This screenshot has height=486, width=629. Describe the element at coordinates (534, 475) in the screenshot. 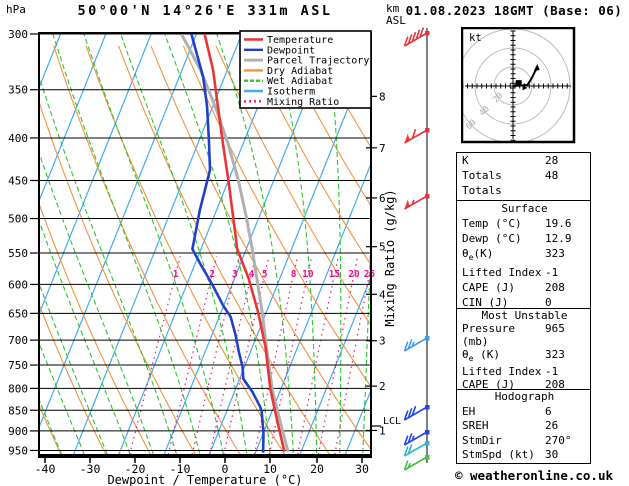

I see `watermark: © weatheronline.co.uk` at that location.